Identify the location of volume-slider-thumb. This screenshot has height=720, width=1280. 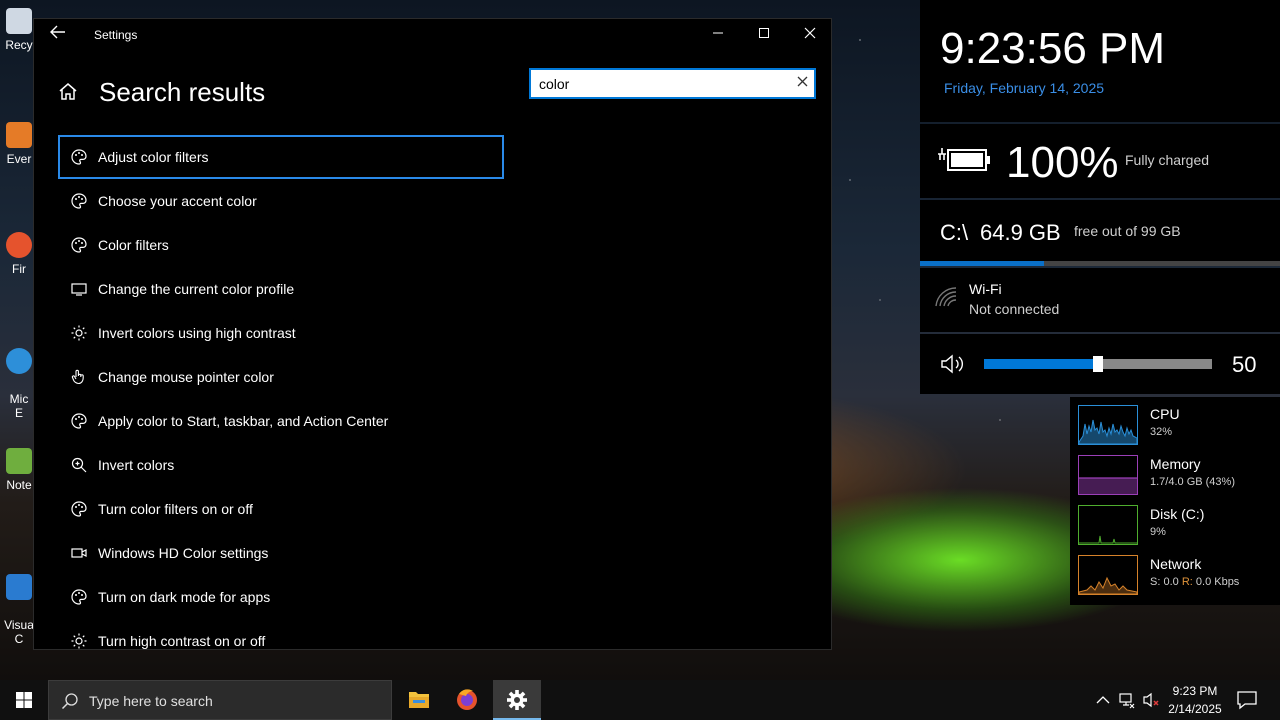
(1098, 364).